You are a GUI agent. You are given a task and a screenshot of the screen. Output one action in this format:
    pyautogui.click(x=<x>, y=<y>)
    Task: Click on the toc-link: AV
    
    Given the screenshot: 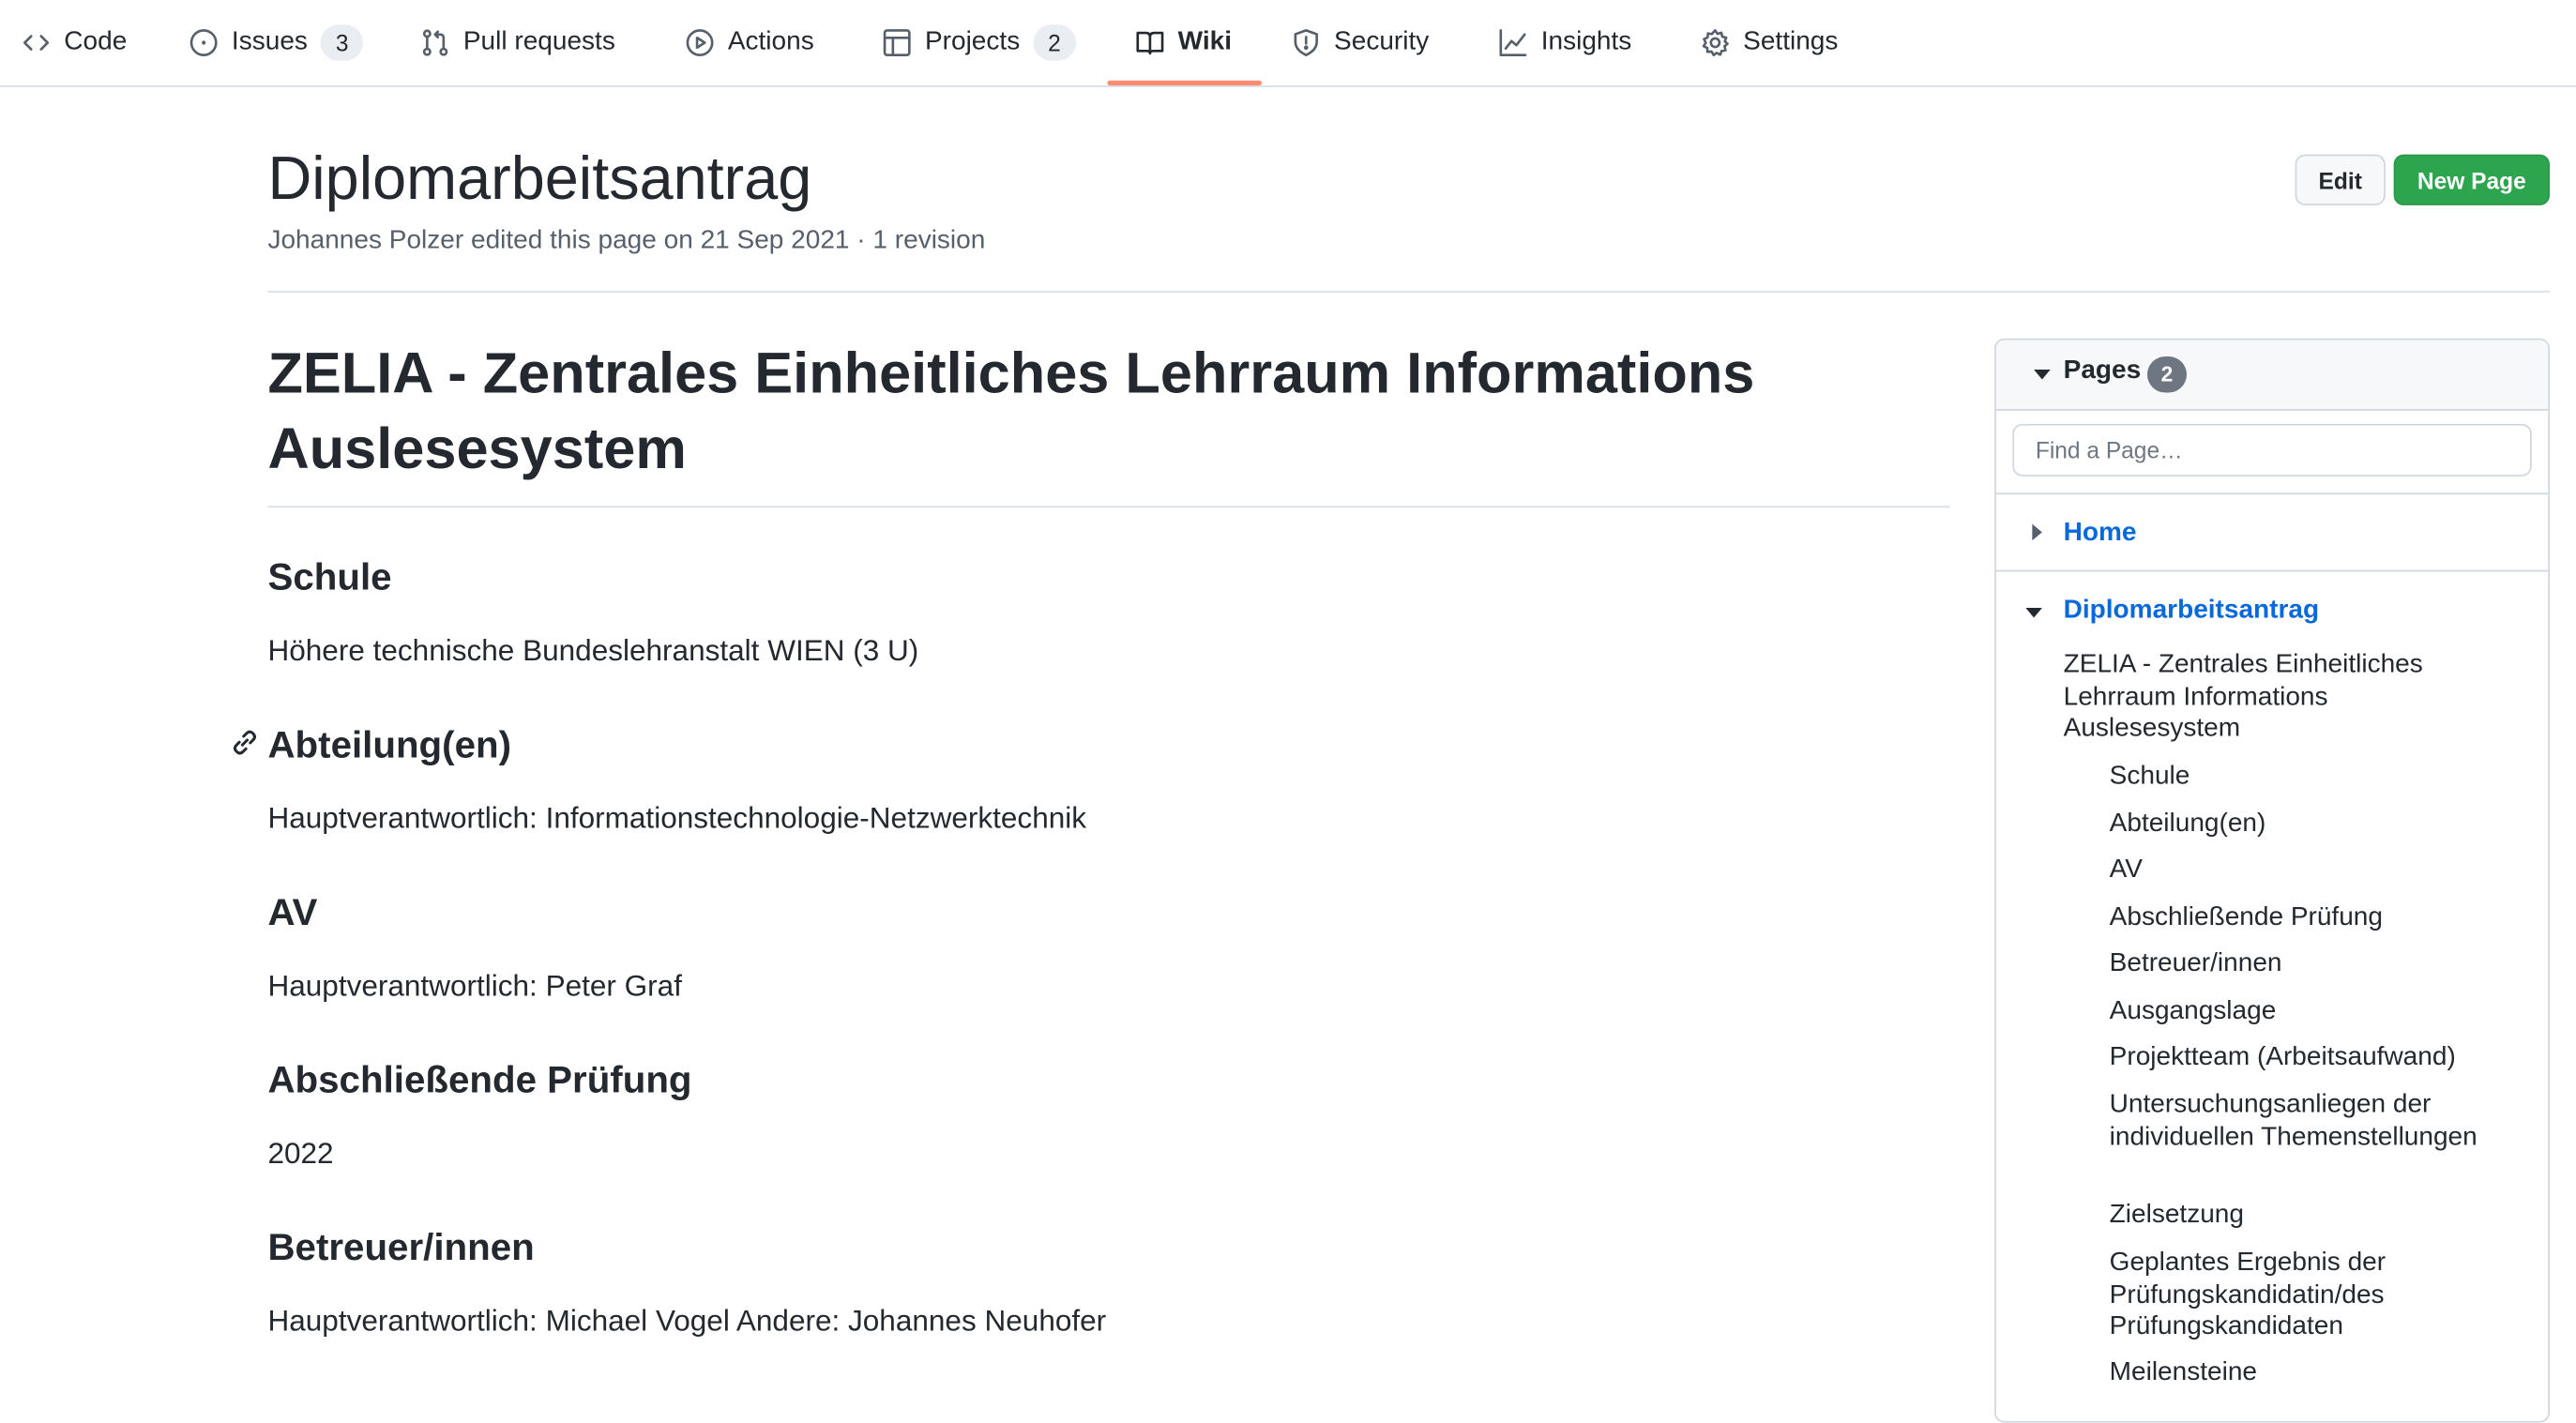 What is the action you would take?
    pyautogui.click(x=2307, y=870)
    